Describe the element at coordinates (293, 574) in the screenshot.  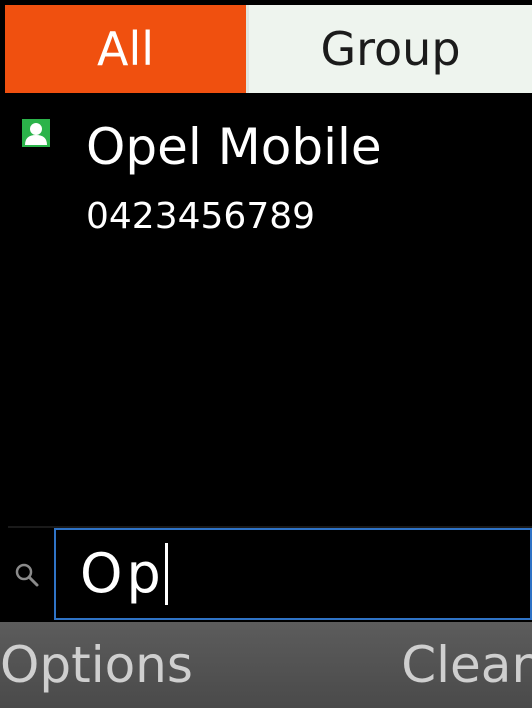
I see `search-input: Op` at that location.